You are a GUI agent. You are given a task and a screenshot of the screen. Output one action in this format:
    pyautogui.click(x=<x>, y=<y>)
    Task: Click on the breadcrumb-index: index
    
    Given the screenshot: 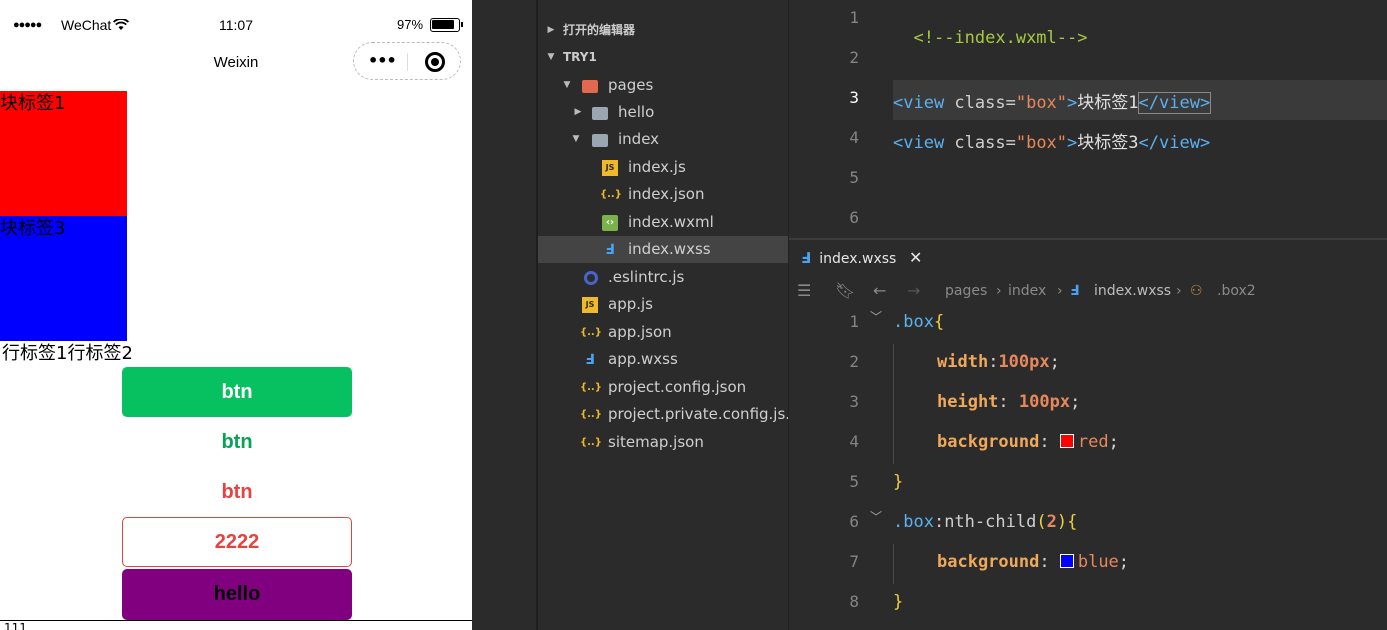 What is the action you would take?
    pyautogui.click(x=1027, y=291)
    